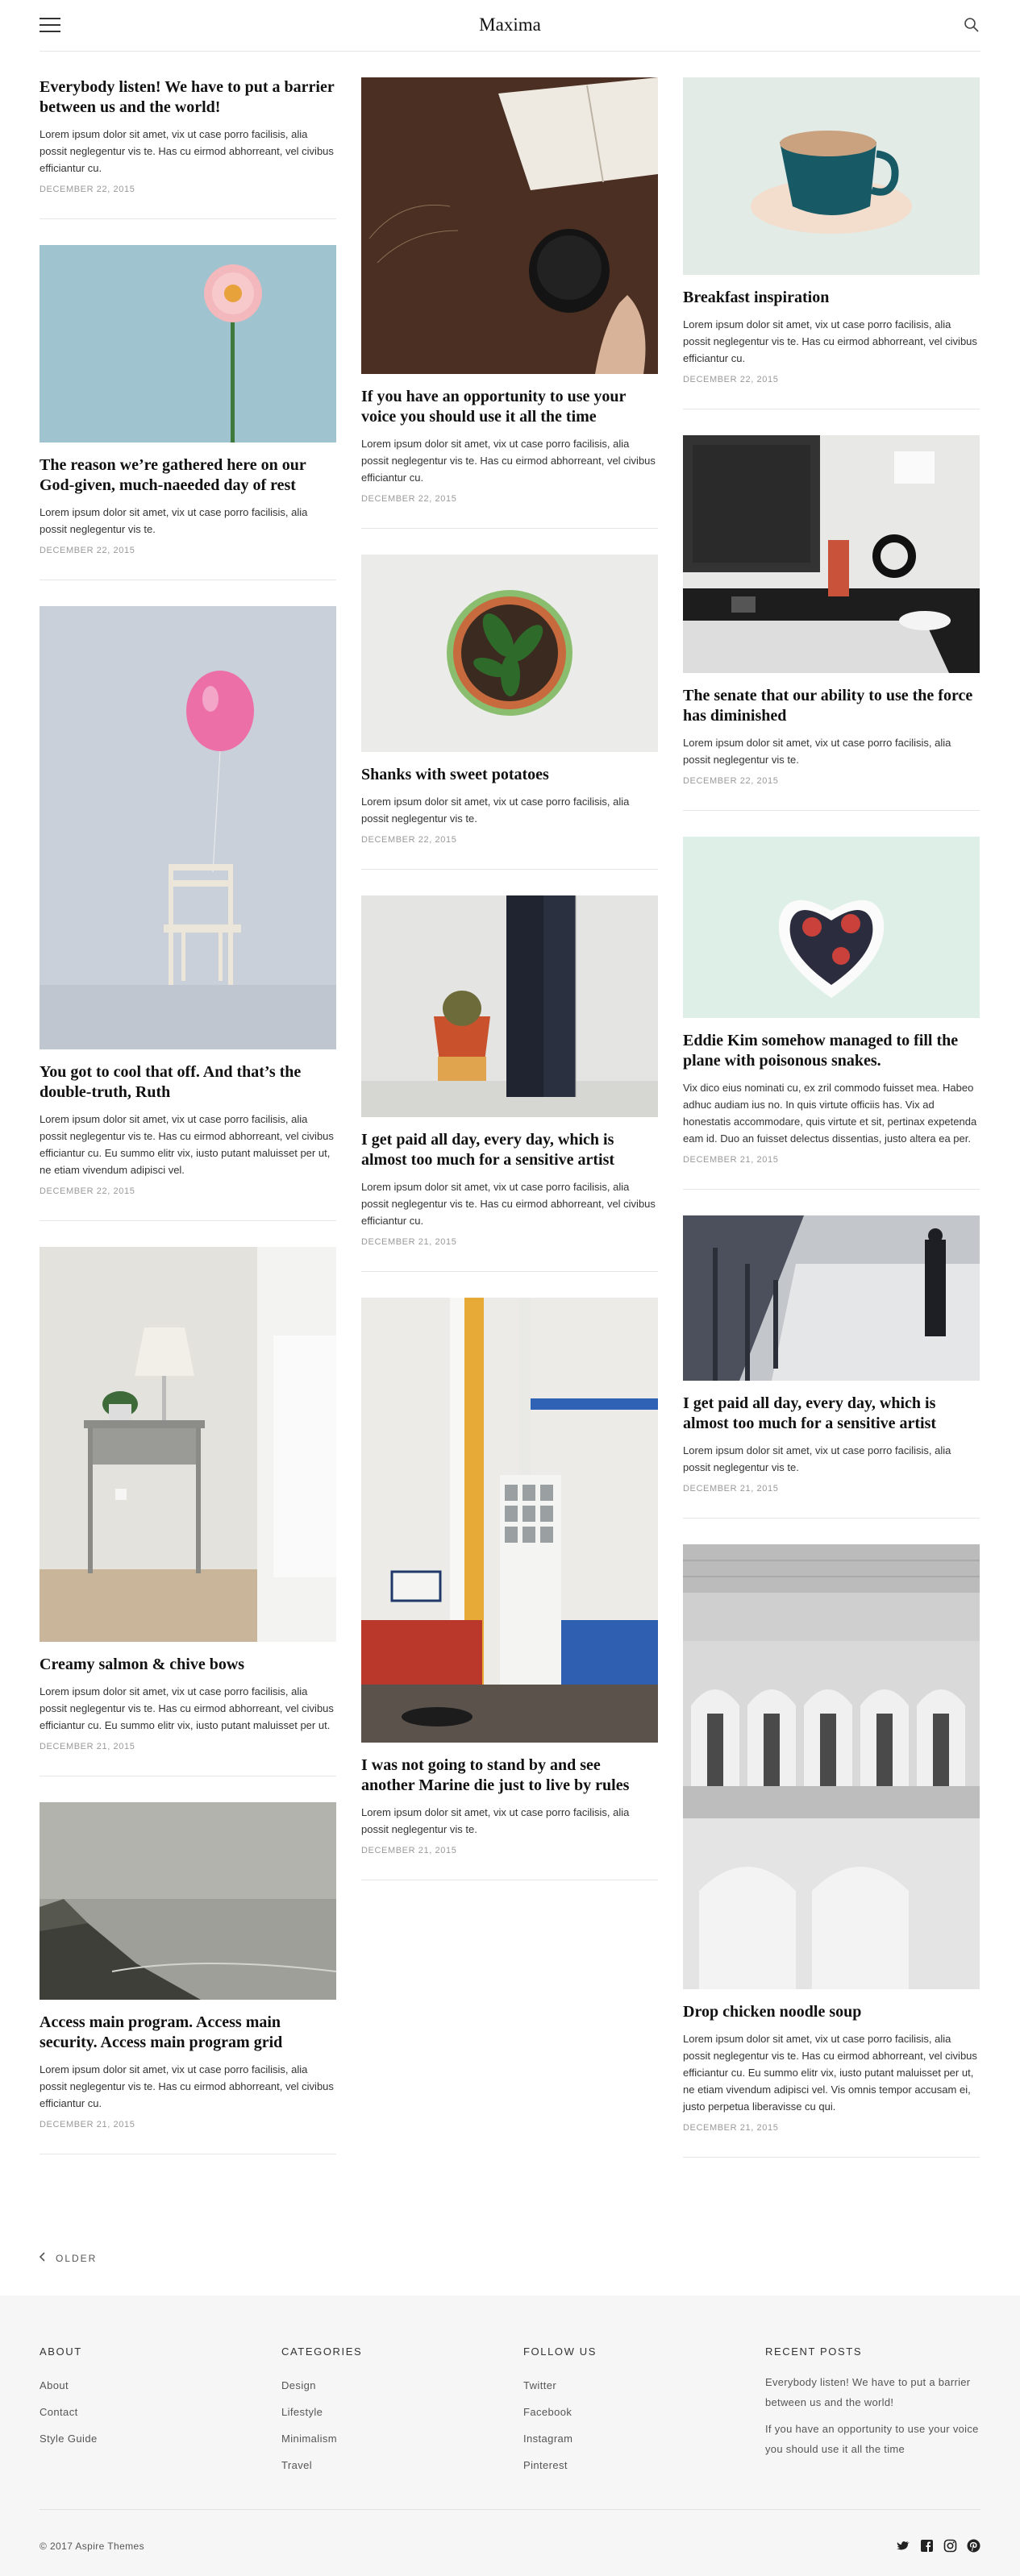  What do you see at coordinates (188, 343) in the screenshot?
I see `post-image-flower` at bounding box center [188, 343].